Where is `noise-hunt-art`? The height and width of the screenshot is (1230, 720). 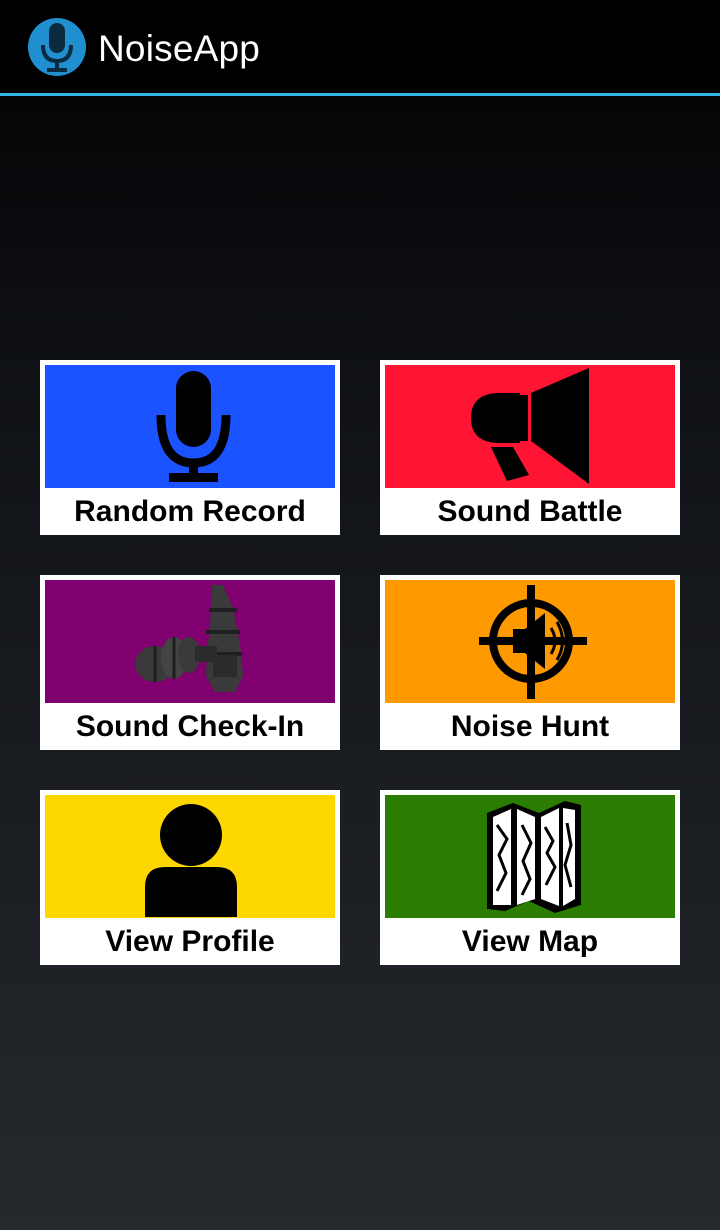
noise-hunt-art is located at coordinates (530, 641).